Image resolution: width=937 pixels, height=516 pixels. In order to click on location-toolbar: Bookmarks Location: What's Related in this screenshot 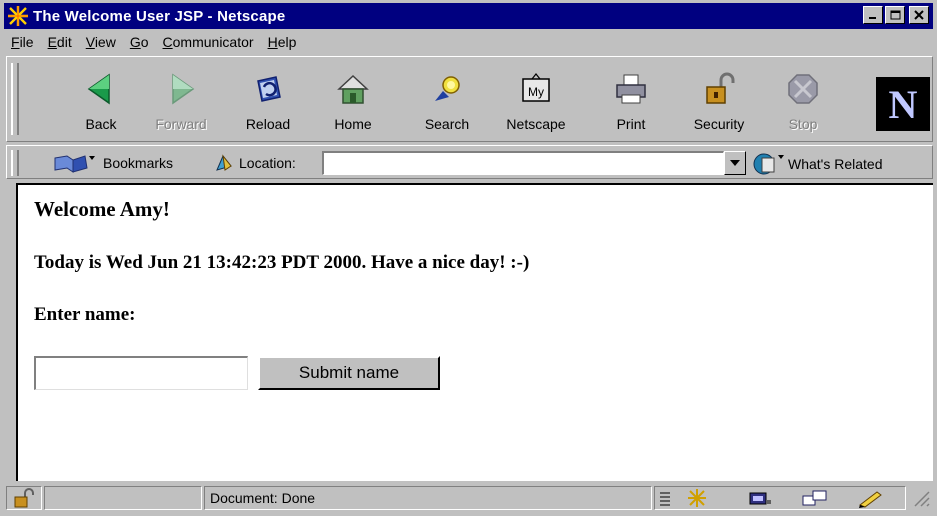, I will do `click(469, 162)`.